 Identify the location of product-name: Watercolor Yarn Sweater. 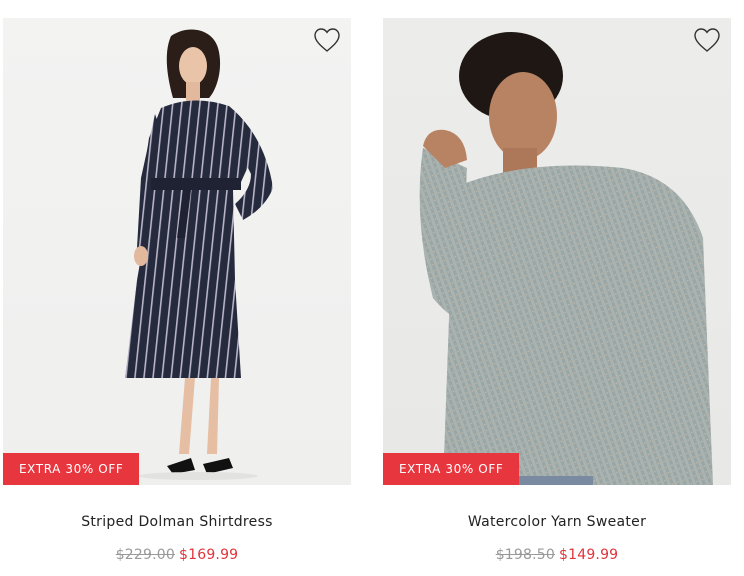
(557, 522).